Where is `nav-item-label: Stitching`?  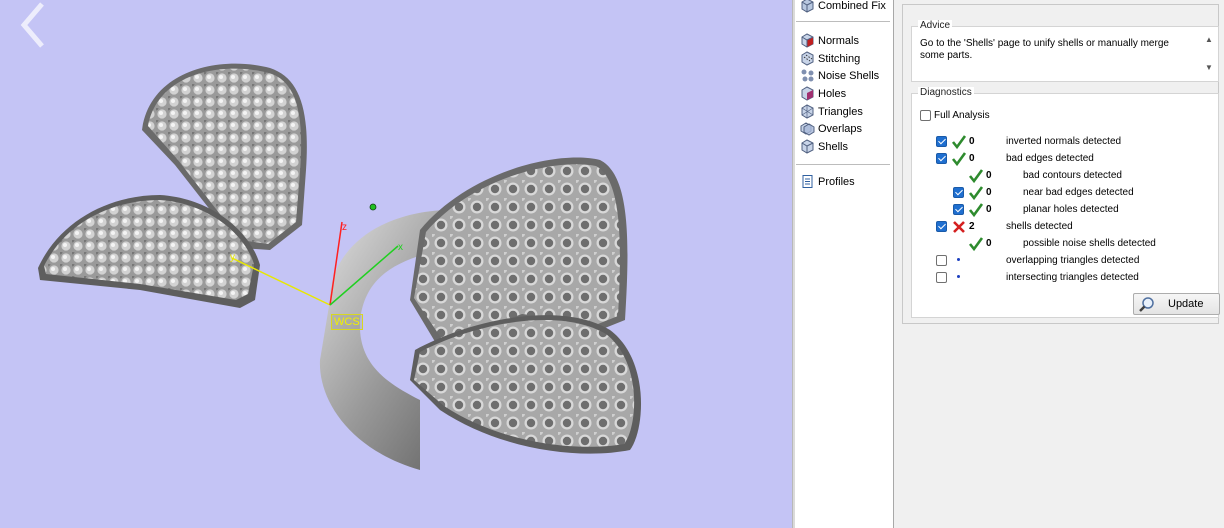 nav-item-label: Stitching is located at coordinates (839, 58).